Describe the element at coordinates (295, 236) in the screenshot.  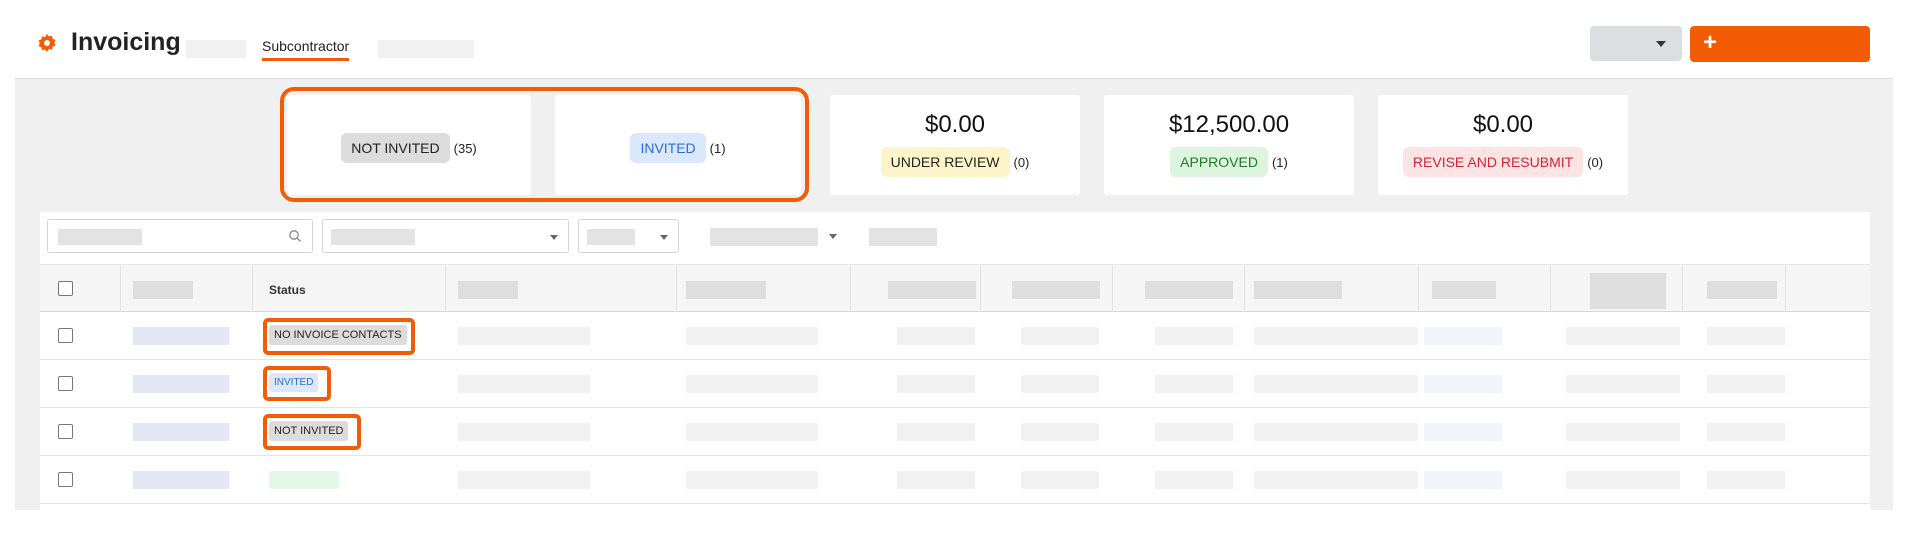
I see `search-icon` at that location.